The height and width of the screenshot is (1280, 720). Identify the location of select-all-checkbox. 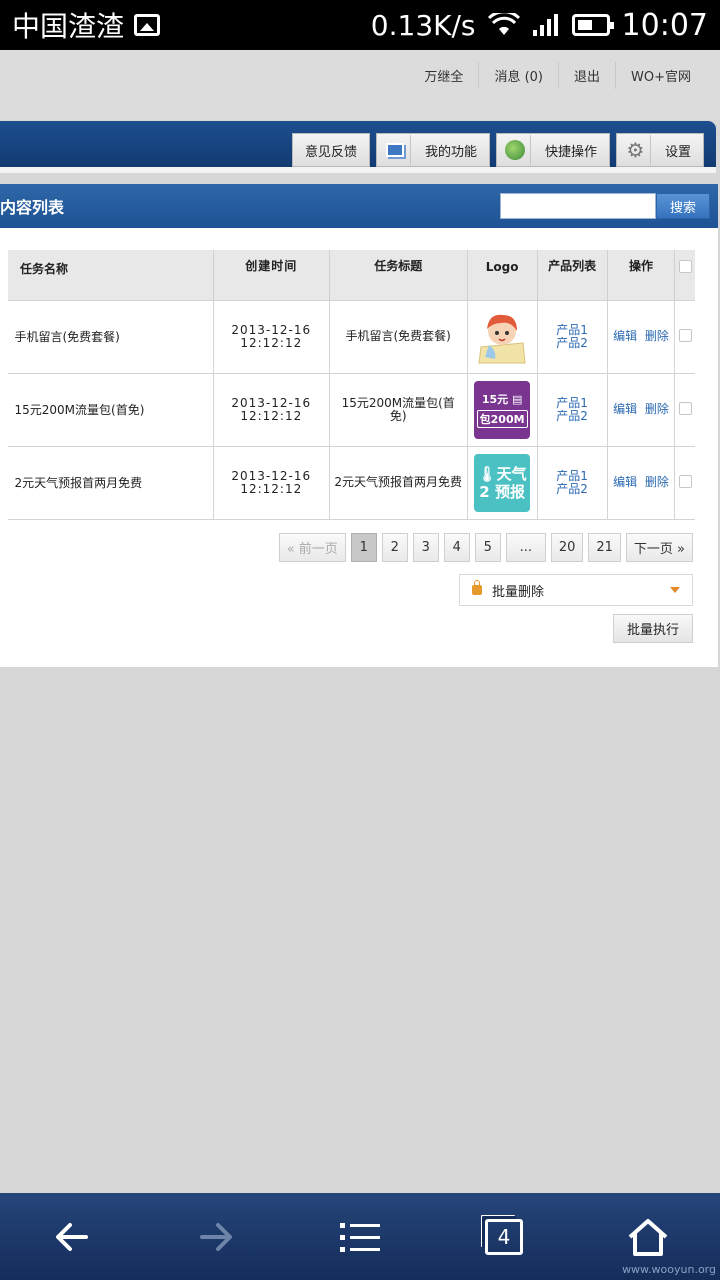
(685, 266).